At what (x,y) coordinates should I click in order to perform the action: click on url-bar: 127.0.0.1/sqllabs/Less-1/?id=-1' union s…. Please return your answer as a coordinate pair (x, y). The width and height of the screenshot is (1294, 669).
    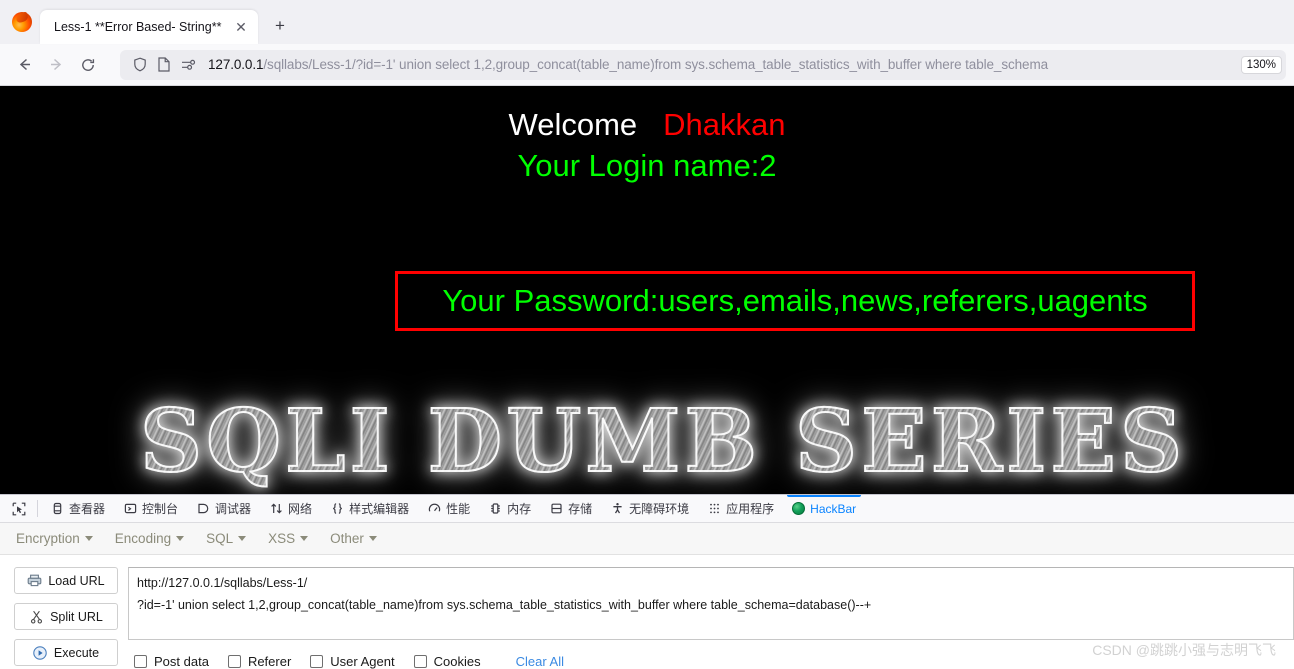
    Looking at the image, I should click on (703, 64).